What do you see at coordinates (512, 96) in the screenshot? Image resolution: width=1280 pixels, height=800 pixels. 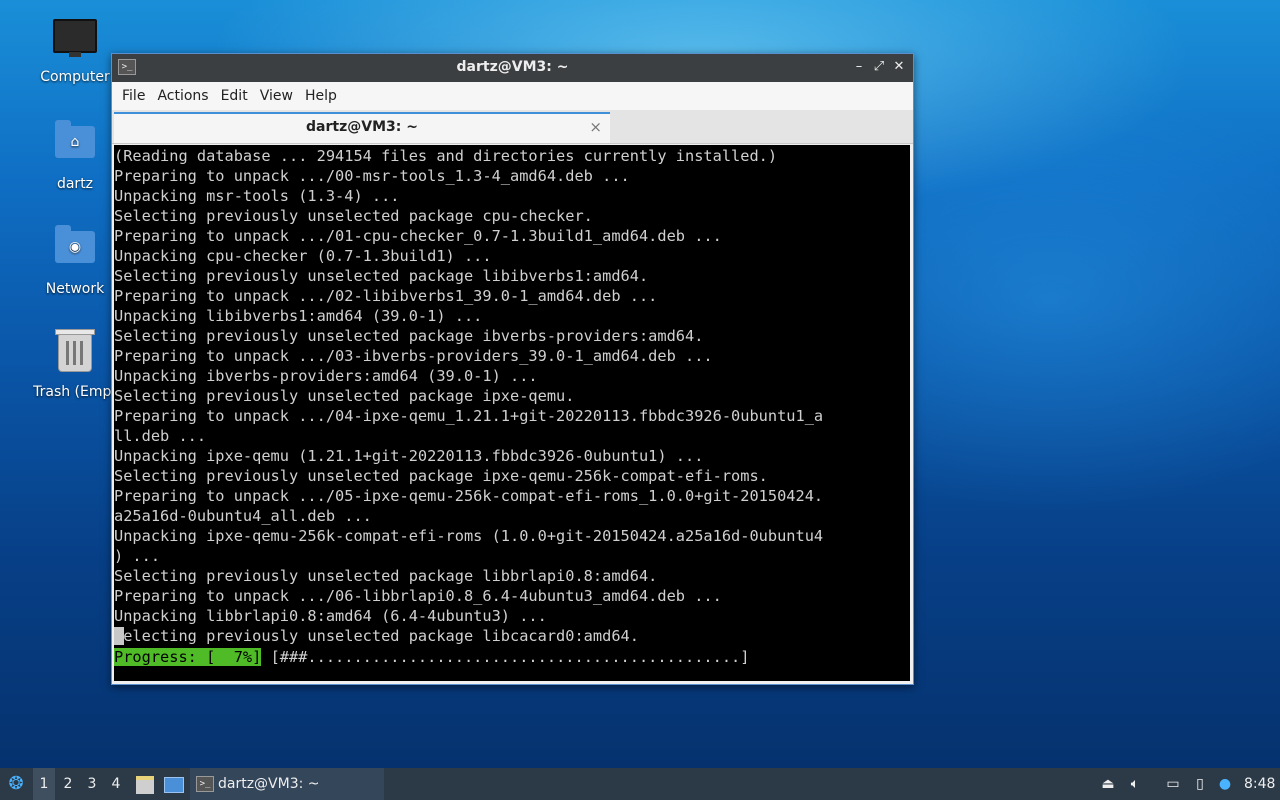 I see `menu-bar: File Actions Edit View Help` at bounding box center [512, 96].